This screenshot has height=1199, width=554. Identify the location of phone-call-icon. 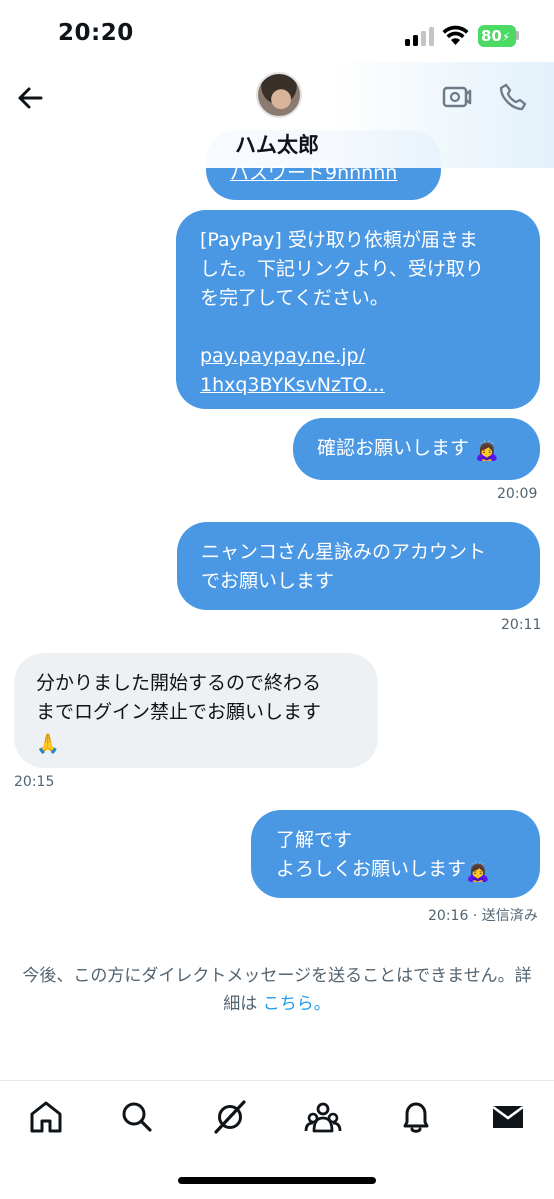
(513, 97).